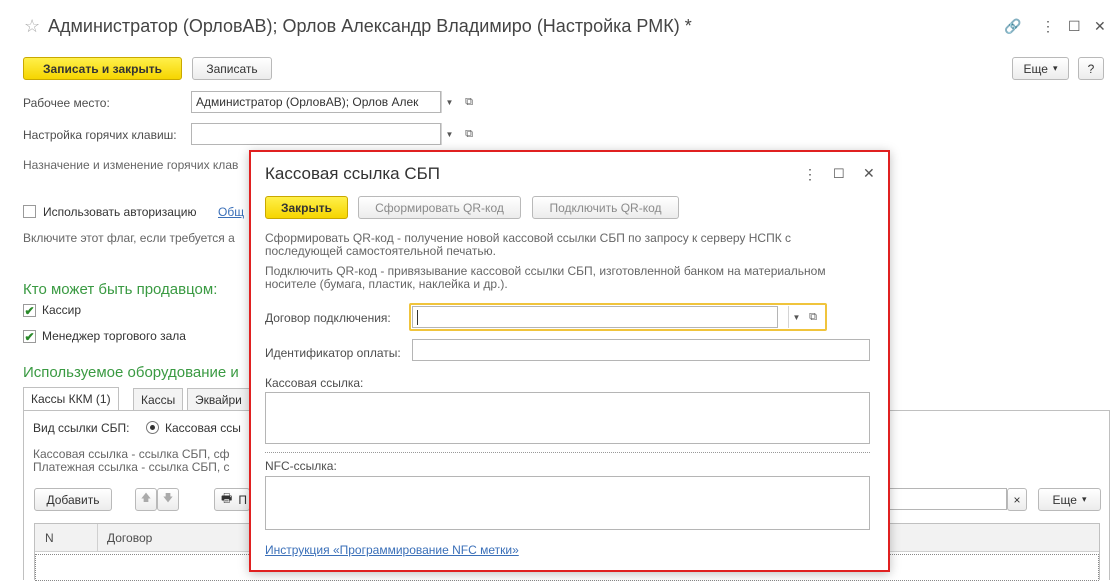 The width and height of the screenshot is (1120, 581). I want to click on move-up-icon: 🡅, so click(146, 499).